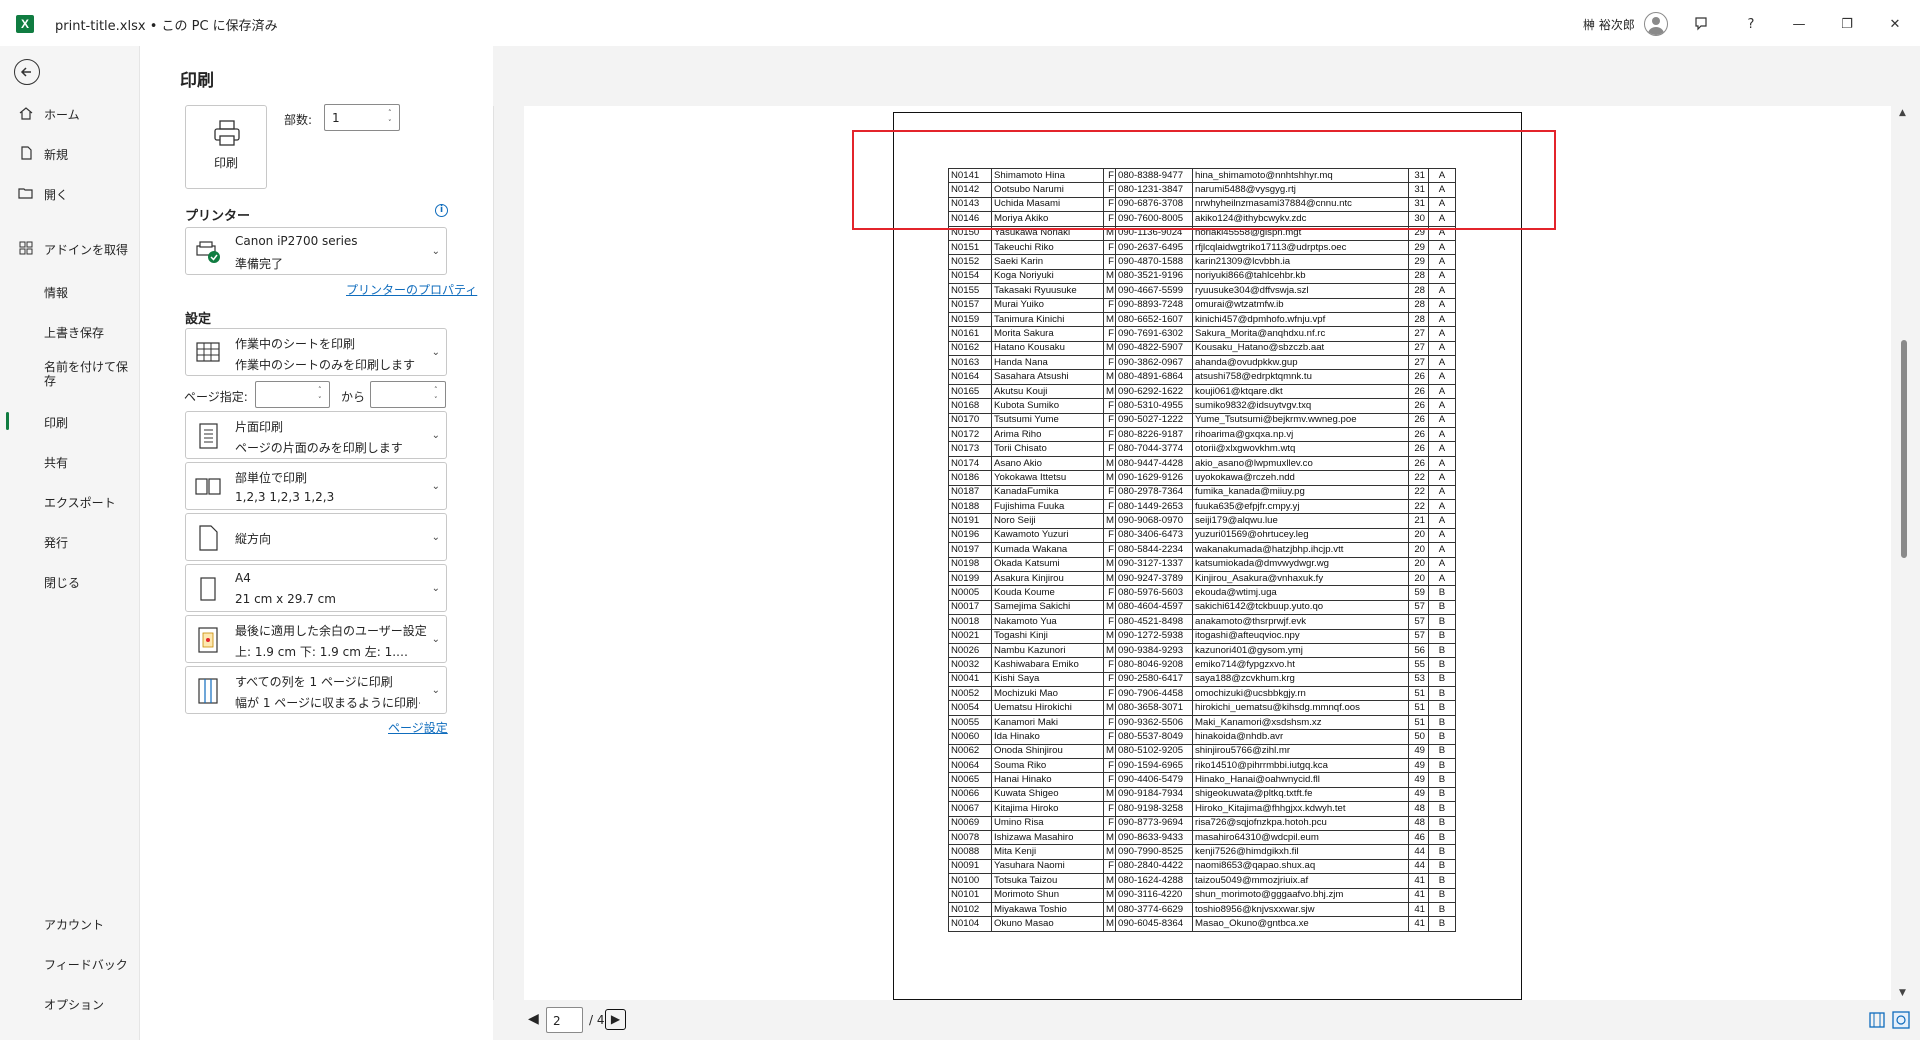  What do you see at coordinates (69, 113) in the screenshot?
I see `nav-home: ホーム` at bounding box center [69, 113].